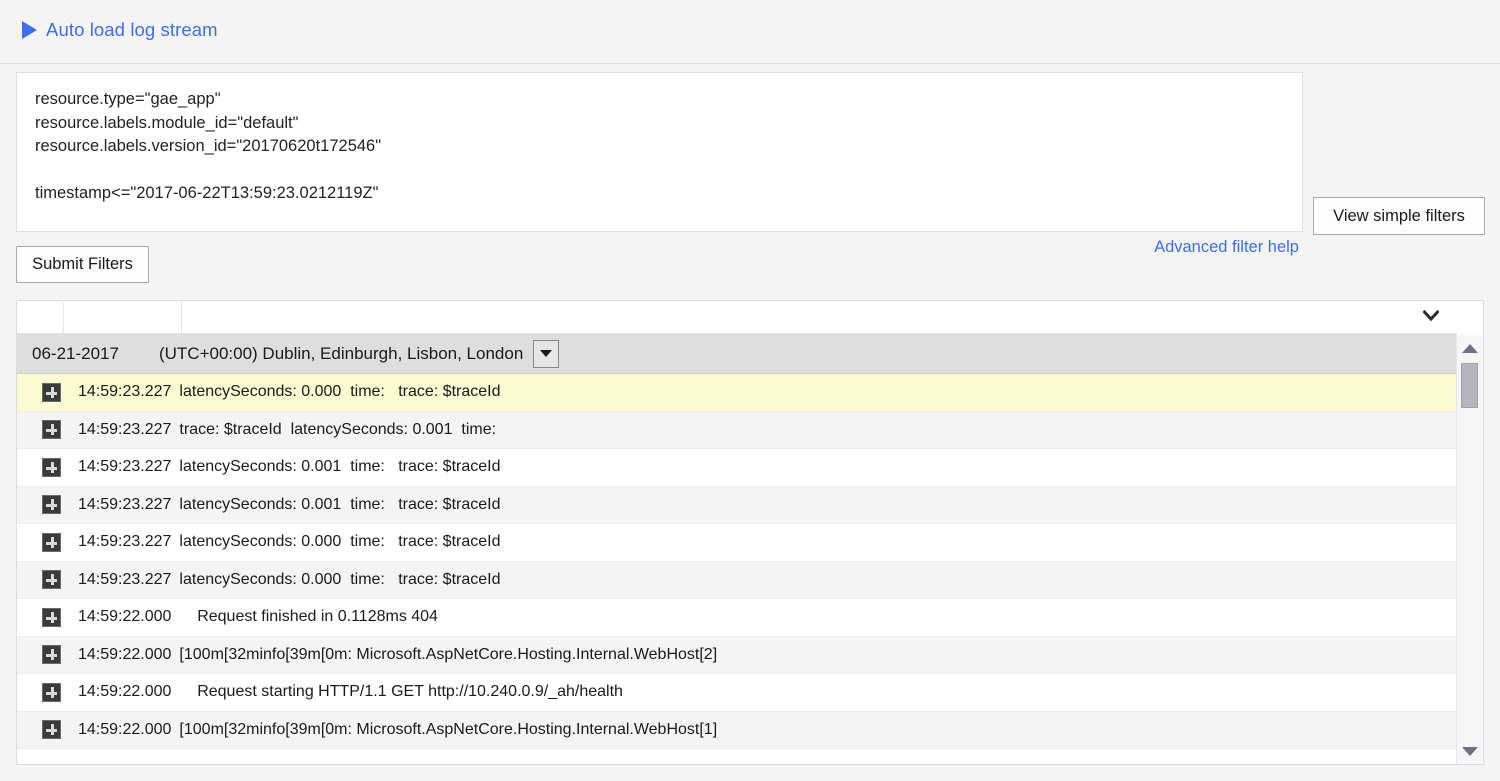  I want to click on column-header-message, so click(819, 317).